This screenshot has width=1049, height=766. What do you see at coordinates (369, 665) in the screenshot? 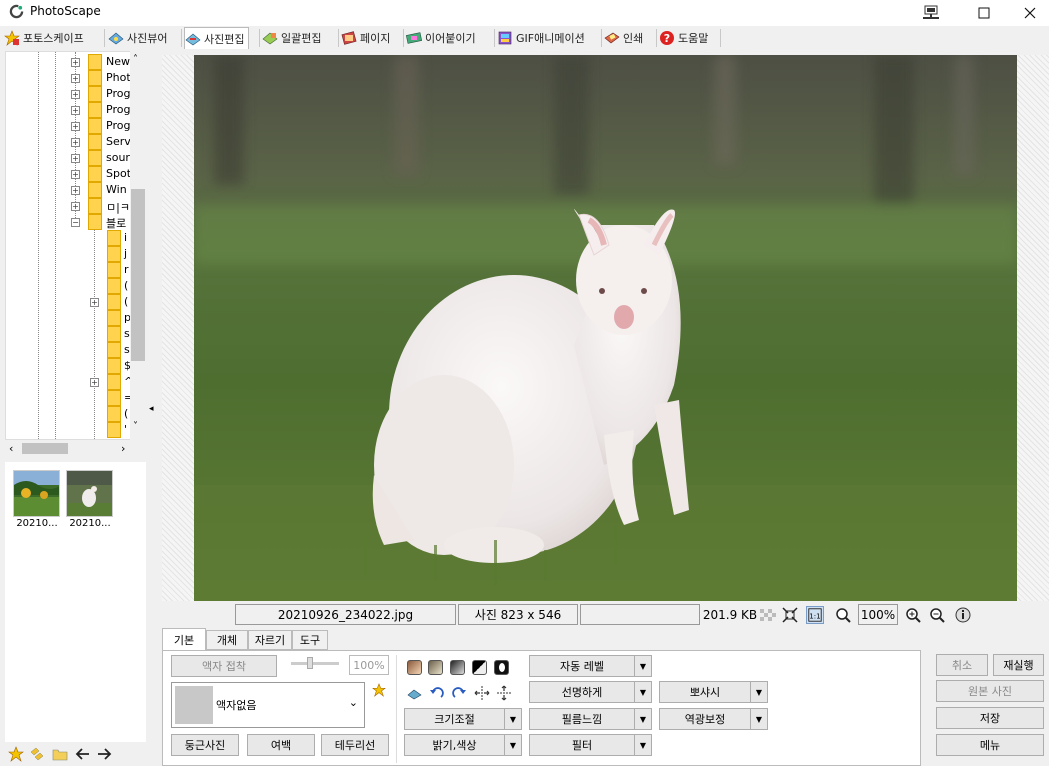
I see `frame-size-value: 100%` at bounding box center [369, 665].